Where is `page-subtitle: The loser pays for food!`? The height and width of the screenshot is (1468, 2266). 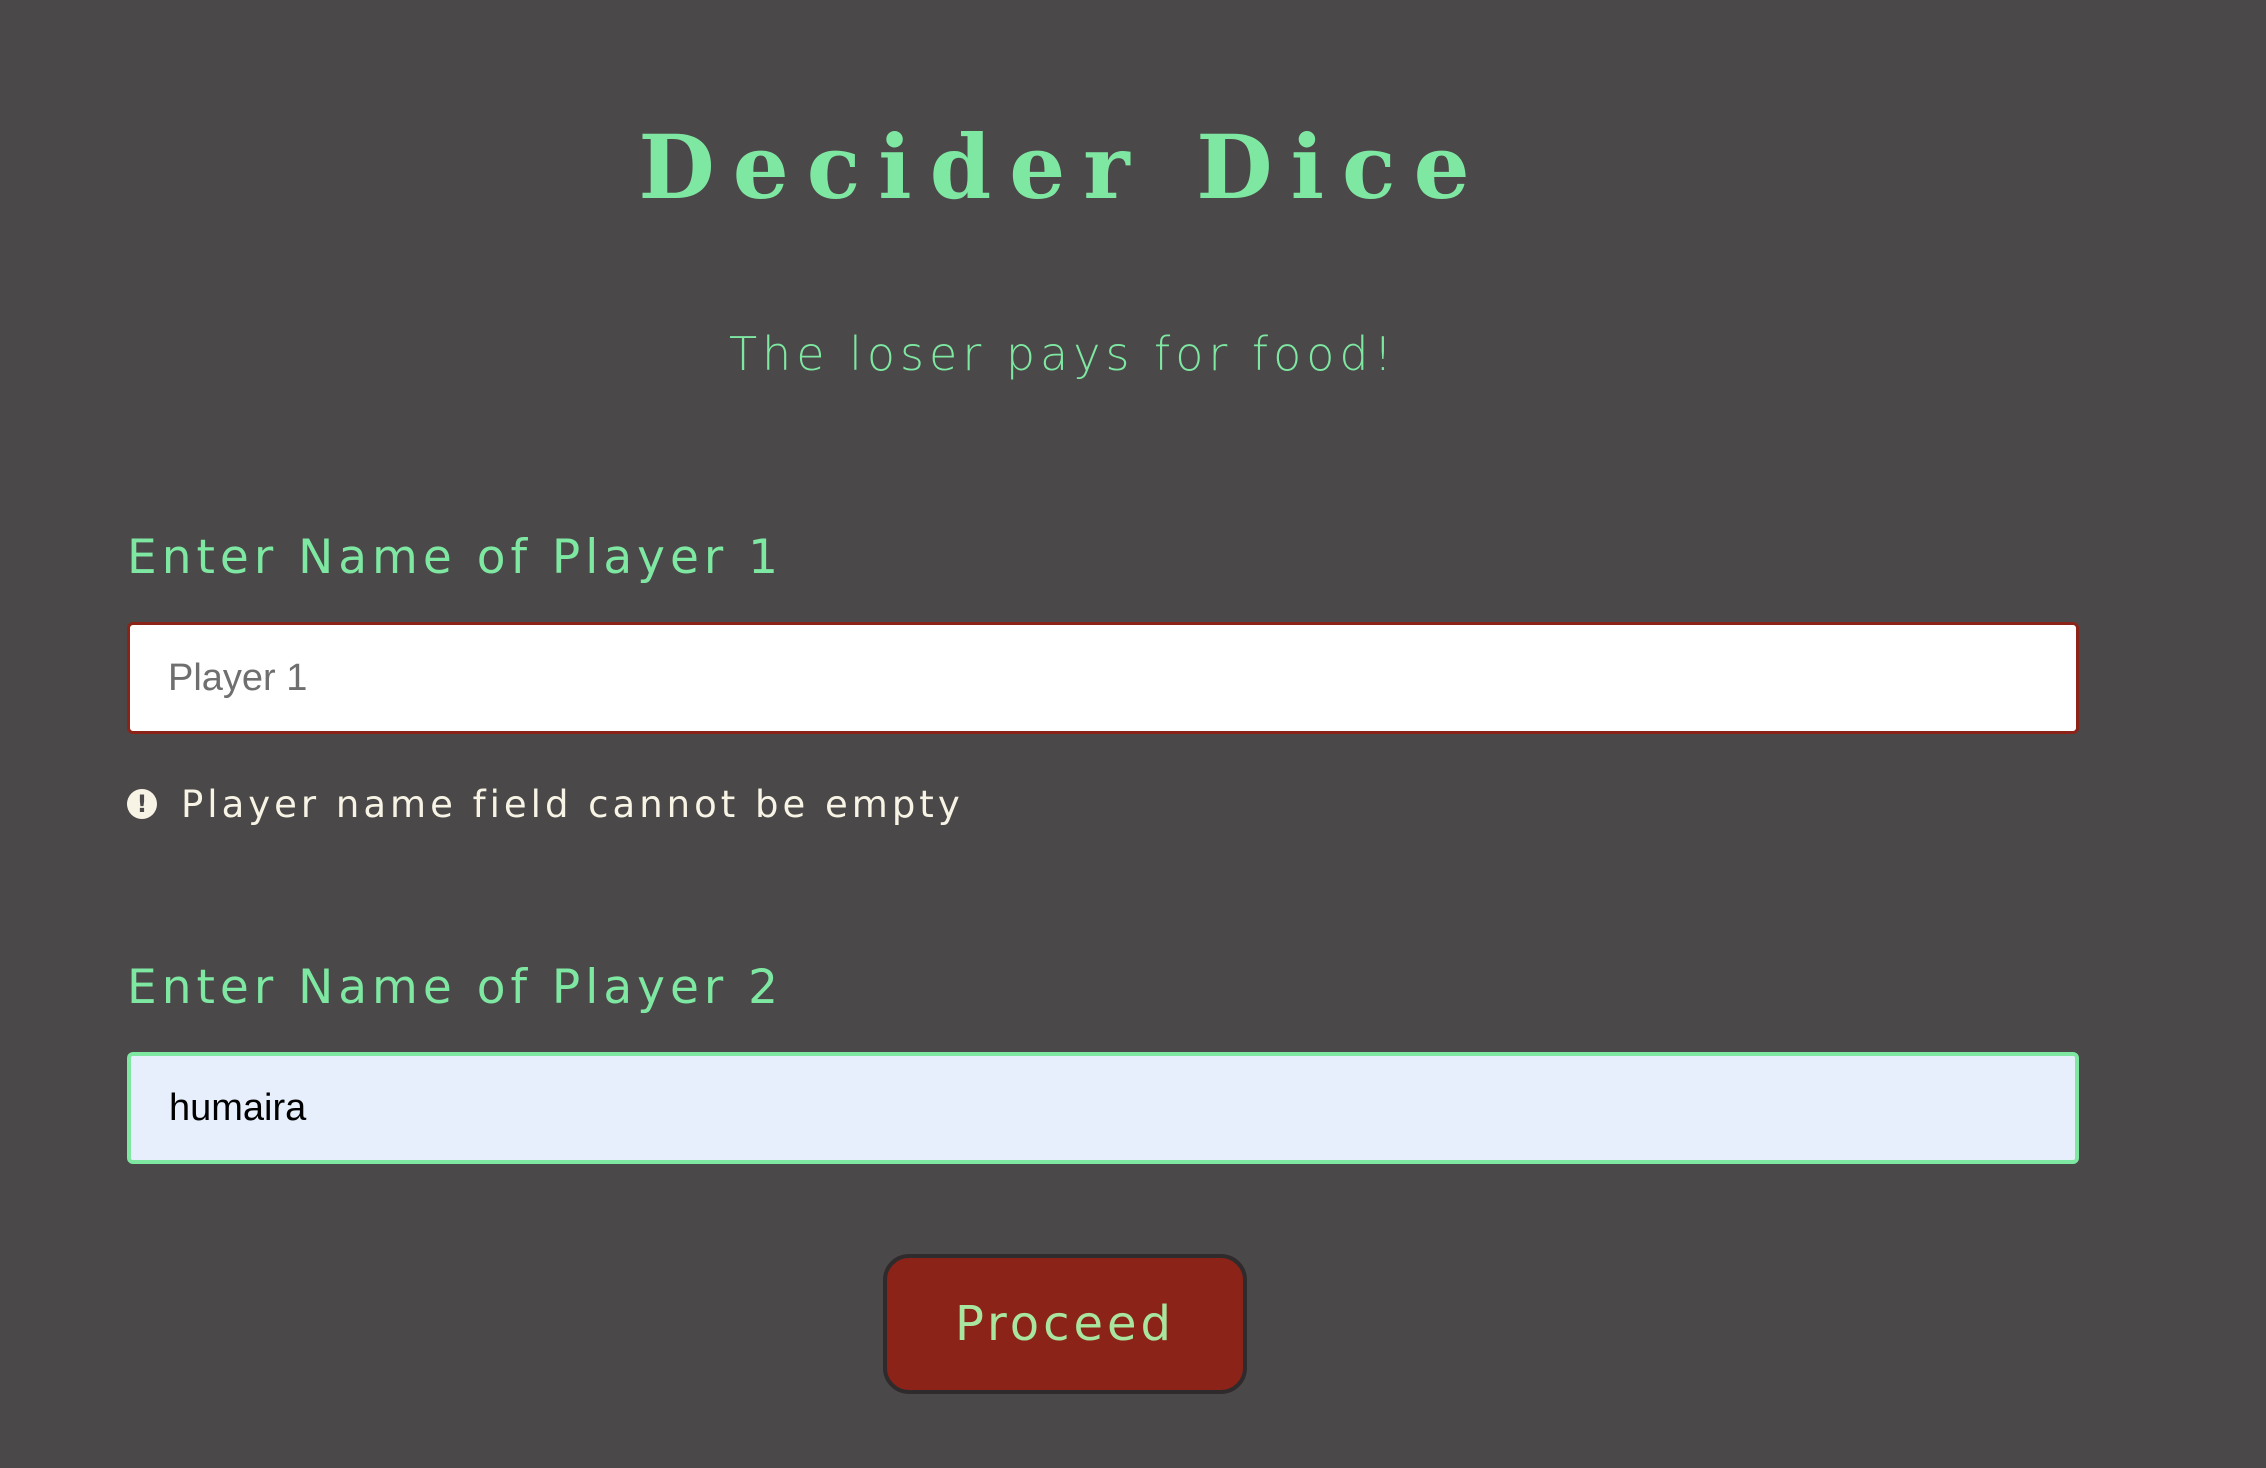 page-subtitle: The loser pays for food! is located at coordinates (1063, 354).